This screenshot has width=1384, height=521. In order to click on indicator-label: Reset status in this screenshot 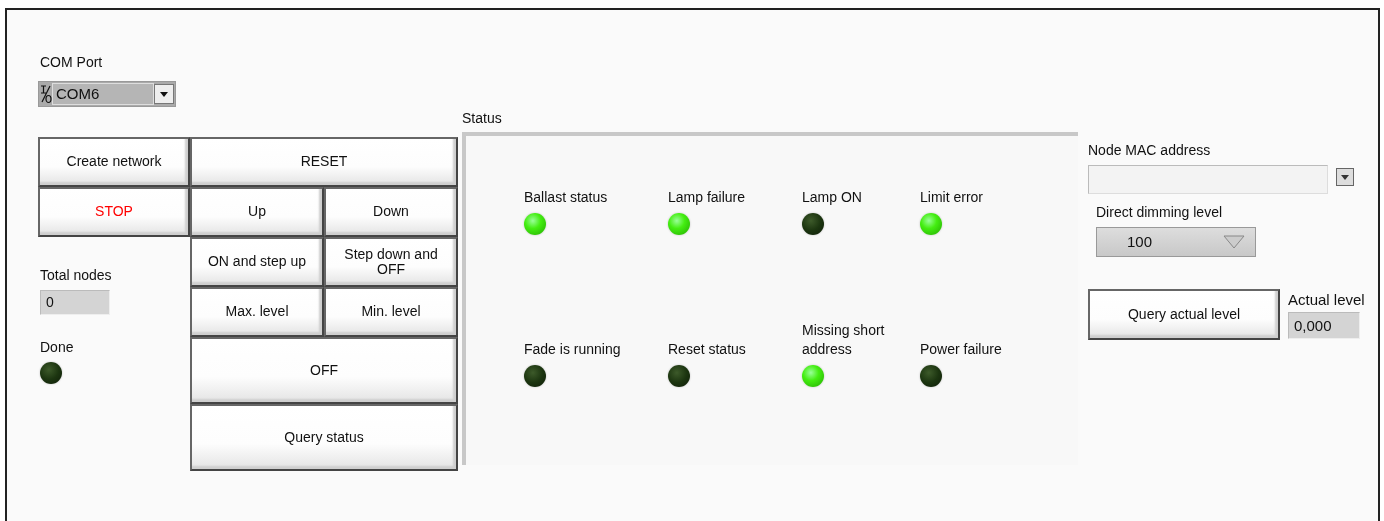, I will do `click(707, 349)`.